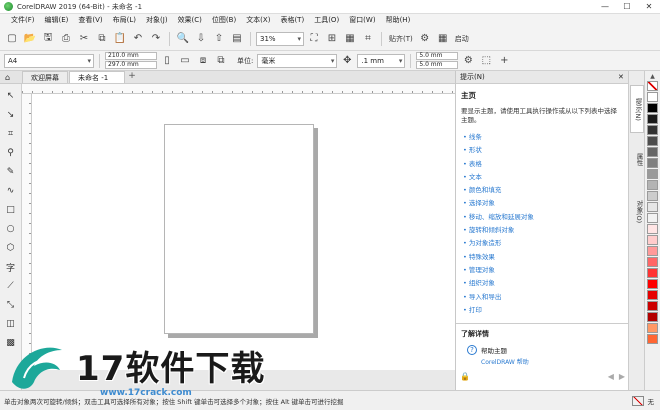  What do you see at coordinates (48, 39) in the screenshot?
I see `save-icon: 🖫` at bounding box center [48, 39].